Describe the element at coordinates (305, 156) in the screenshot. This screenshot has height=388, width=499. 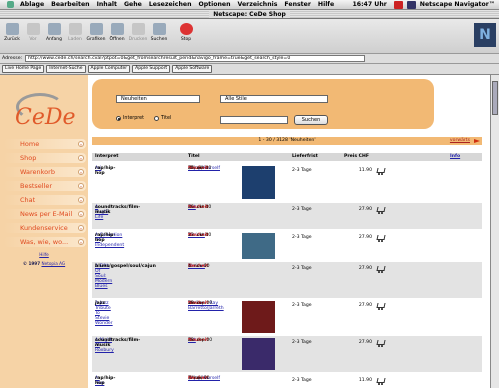
I see `col-lieferfrist: Lieferfrist` at that location.